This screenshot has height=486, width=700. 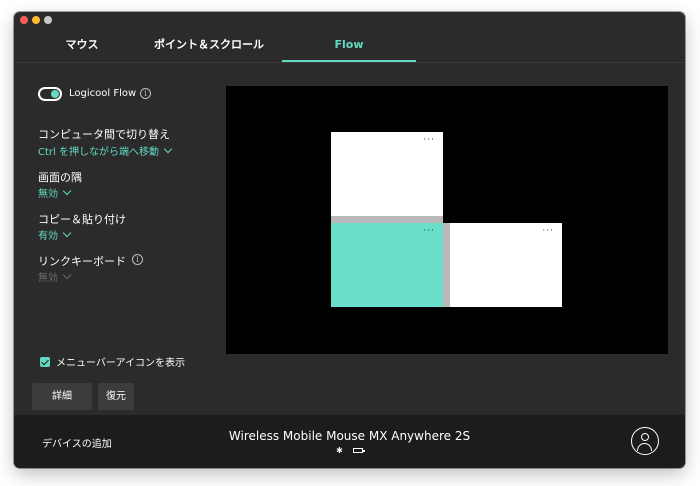 I want to click on tab-flow: Flow, so click(x=349, y=45).